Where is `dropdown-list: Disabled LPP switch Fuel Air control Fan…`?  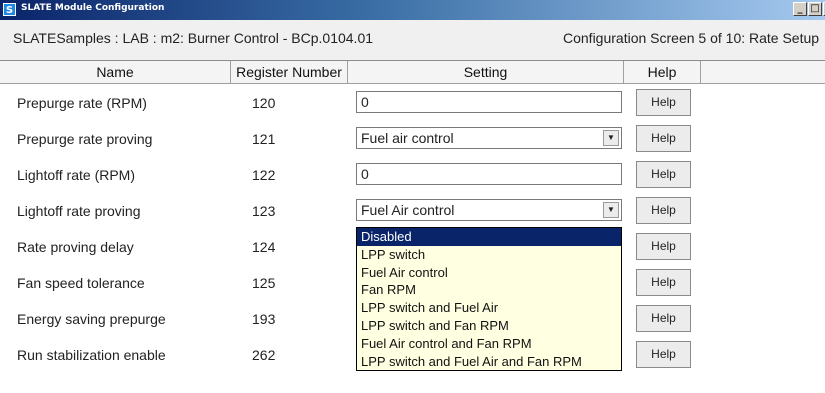
dropdown-list: Disabled LPP switch Fuel Air control Fan… is located at coordinates (489, 299).